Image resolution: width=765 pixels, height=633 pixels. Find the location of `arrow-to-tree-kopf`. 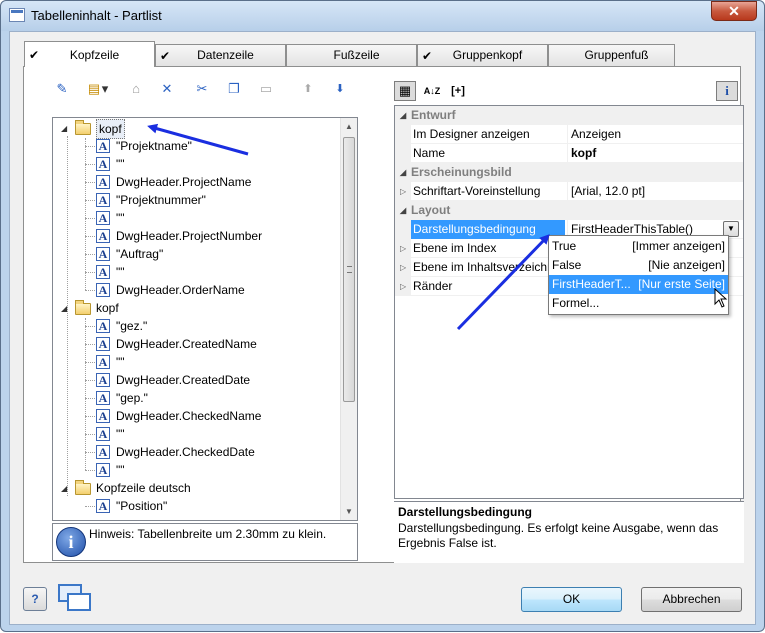

arrow-to-tree-kopf is located at coordinates (198, 139).